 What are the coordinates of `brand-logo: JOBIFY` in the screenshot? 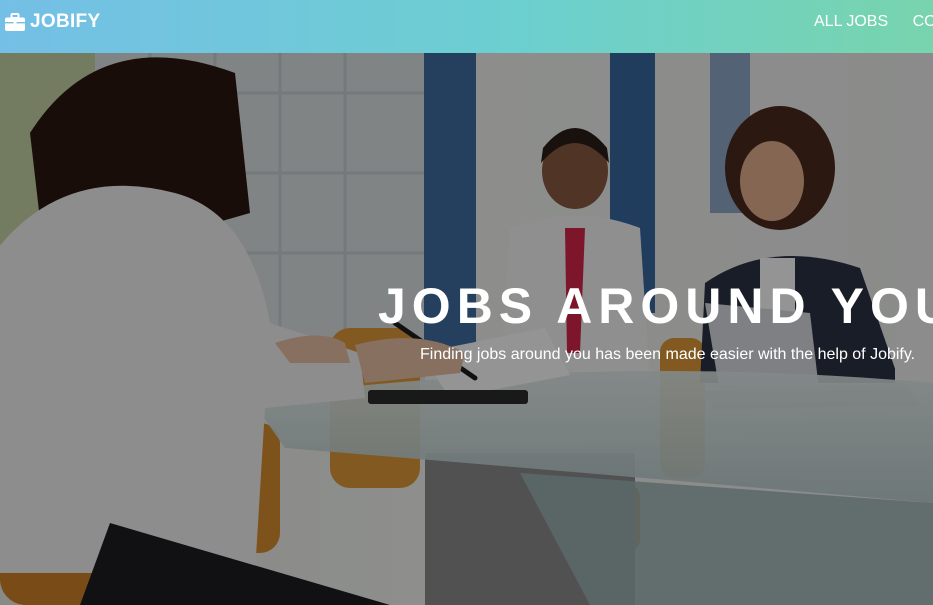 It's located at (52, 22).